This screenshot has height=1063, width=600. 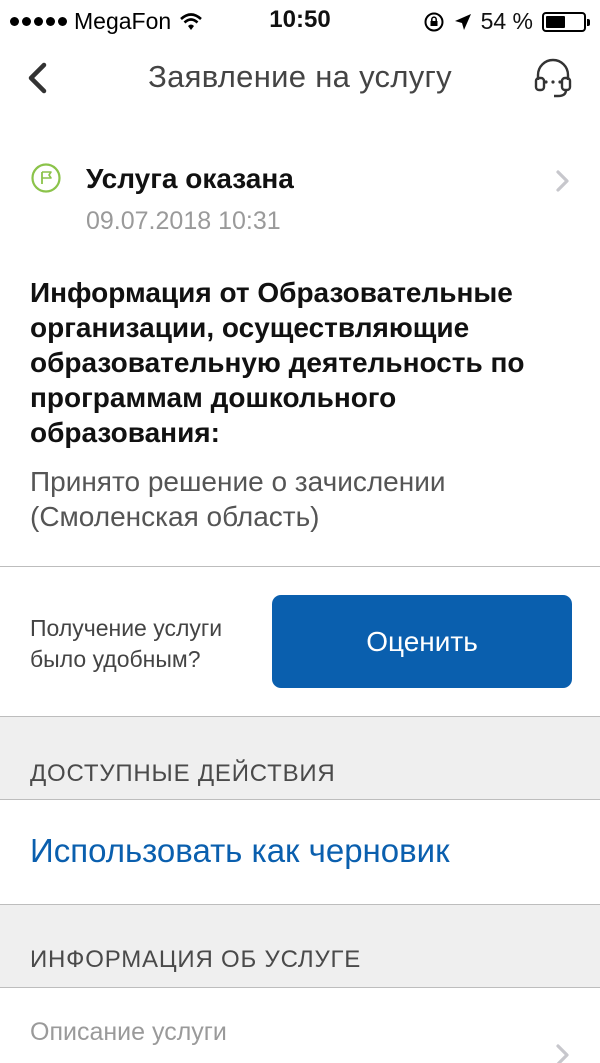 What do you see at coordinates (300, 20) in the screenshot?
I see `status-bar: MegaFon 10:50 54 %` at bounding box center [300, 20].